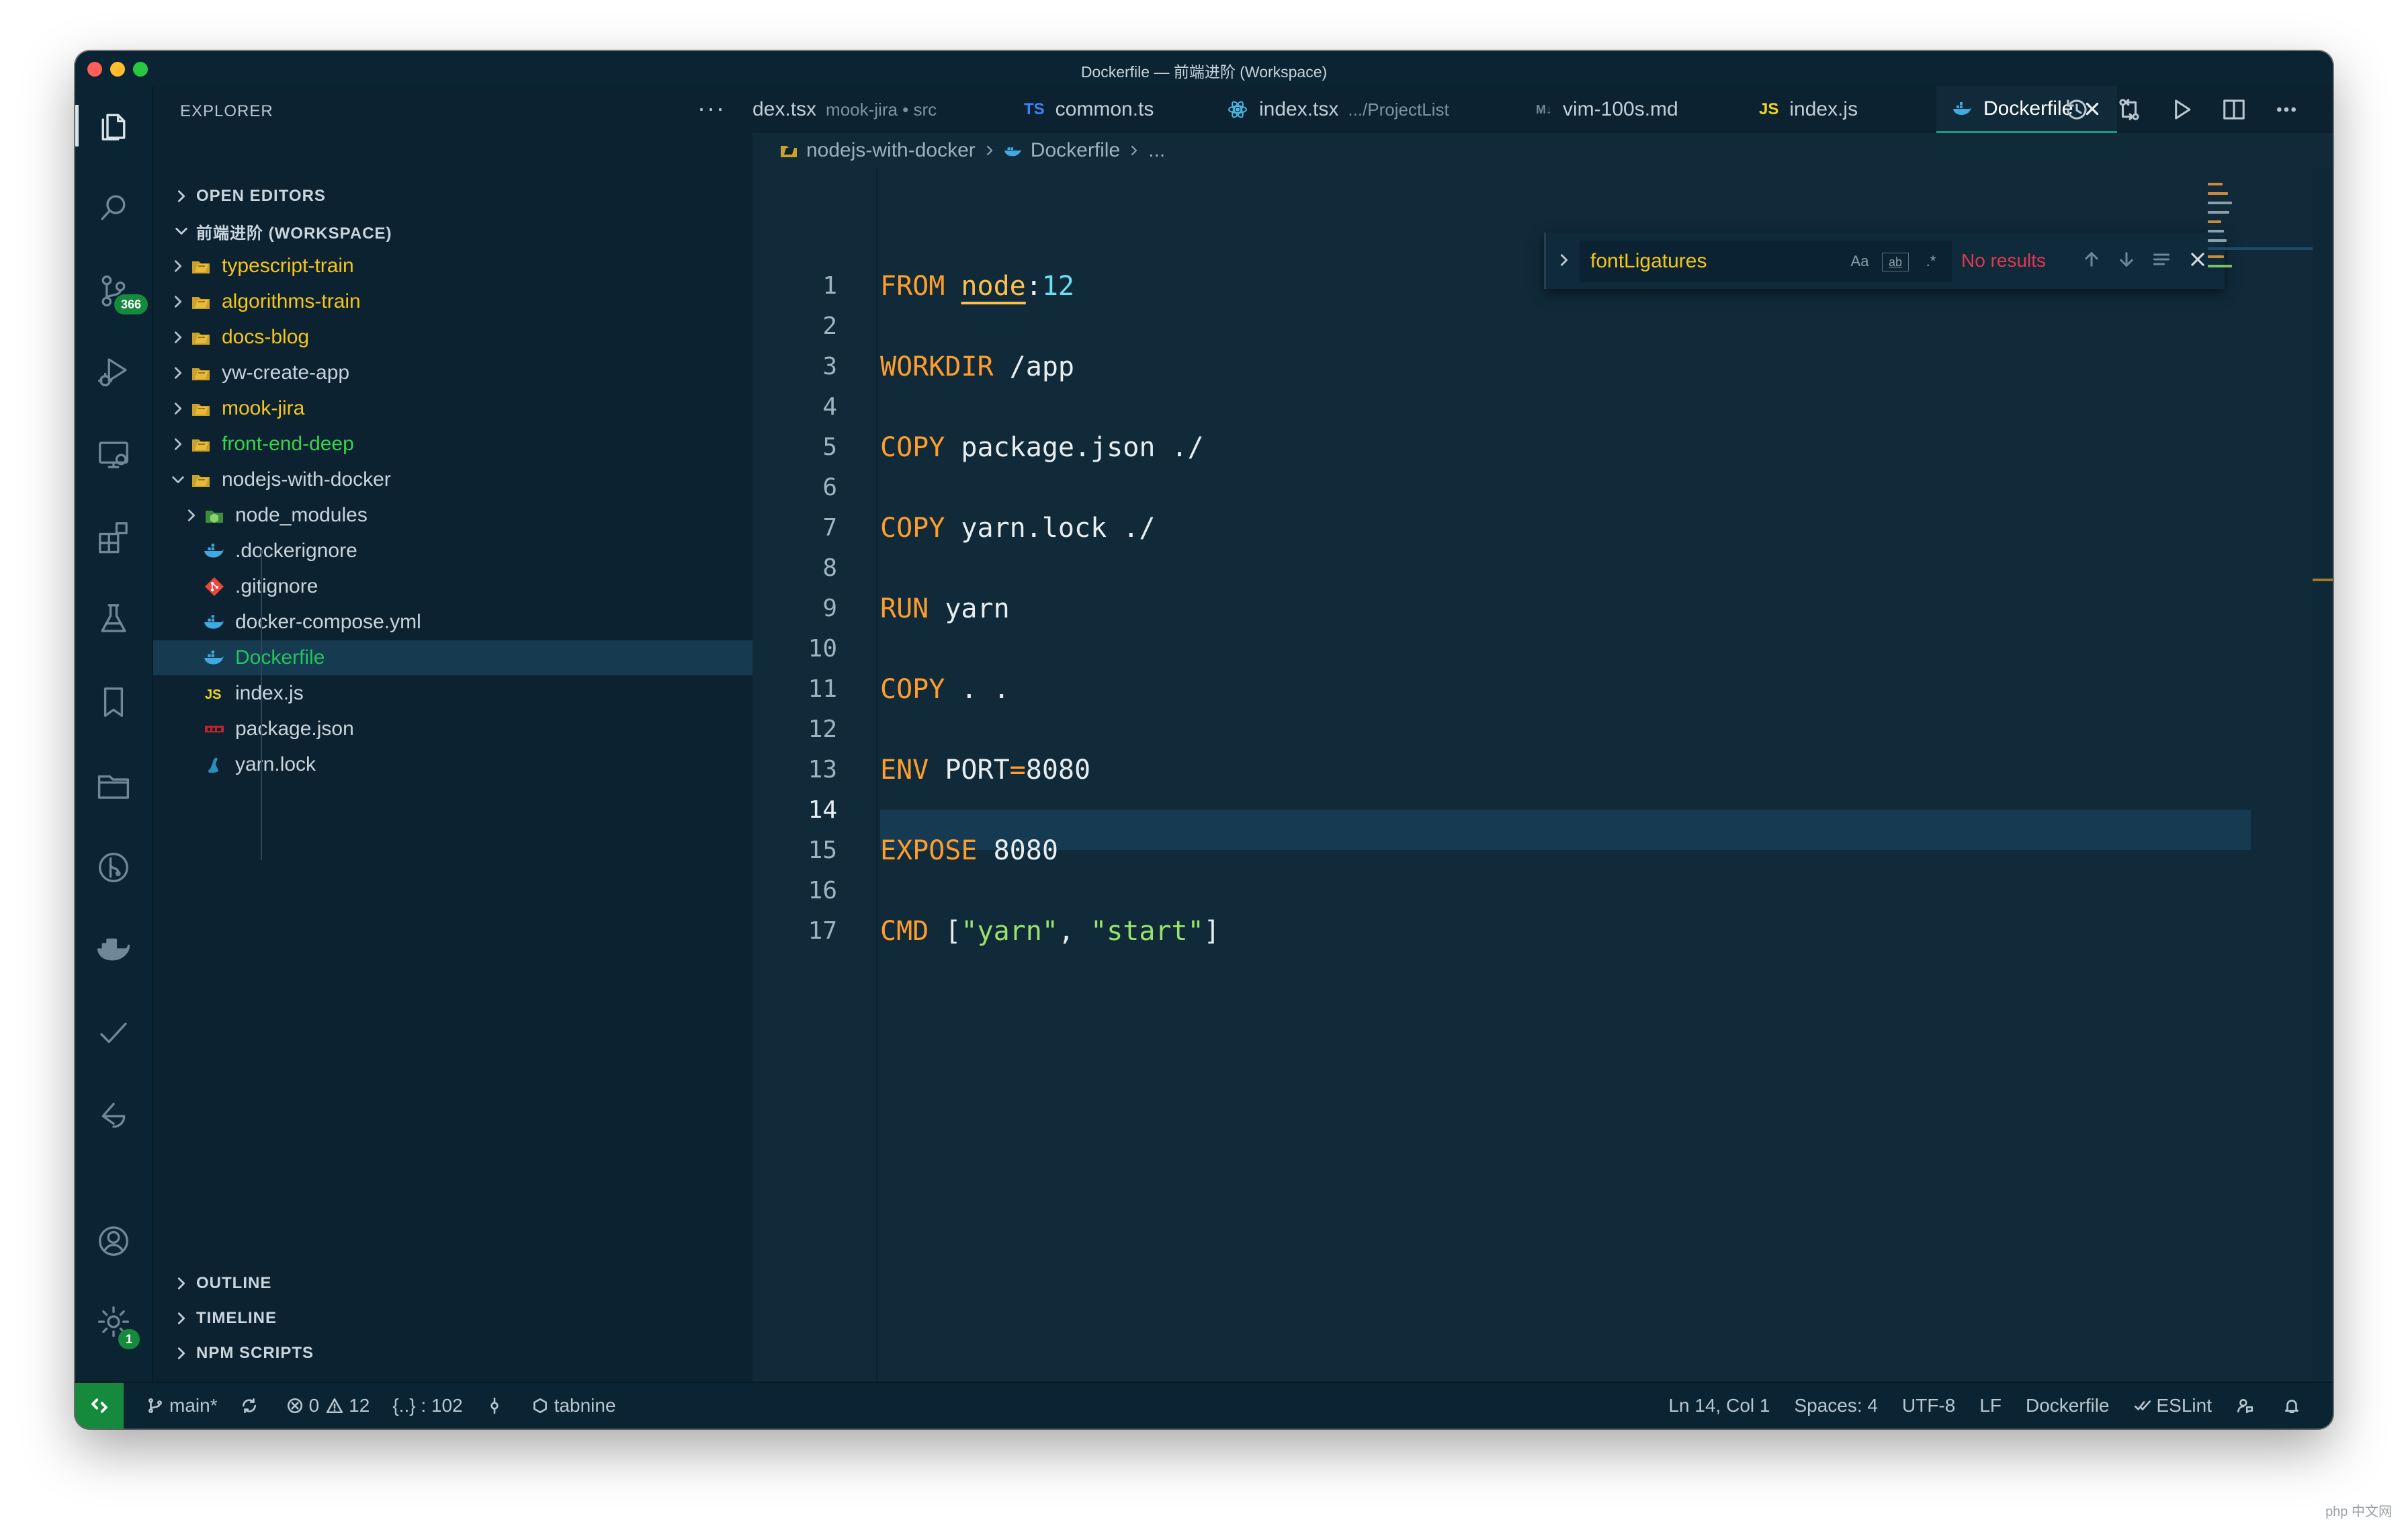 The image size is (2408, 1528). Describe the element at coordinates (452, 445) in the screenshot. I see `tree-folder-front-end-deep: front-end-deep` at that location.